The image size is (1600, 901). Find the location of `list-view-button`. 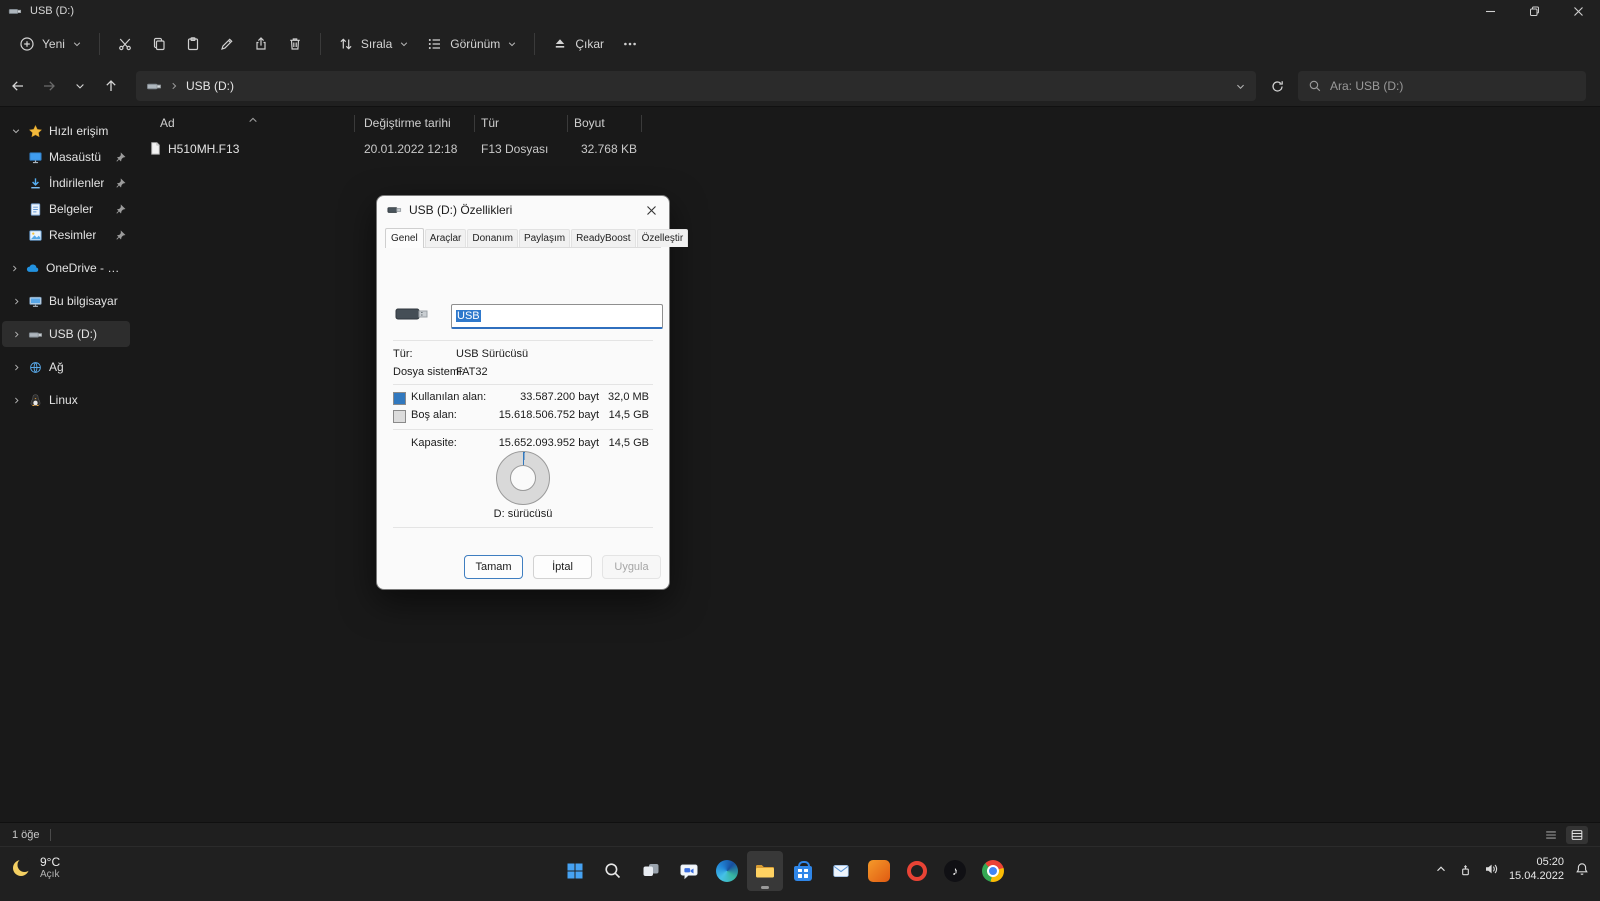

list-view-button is located at coordinates (1551, 835).